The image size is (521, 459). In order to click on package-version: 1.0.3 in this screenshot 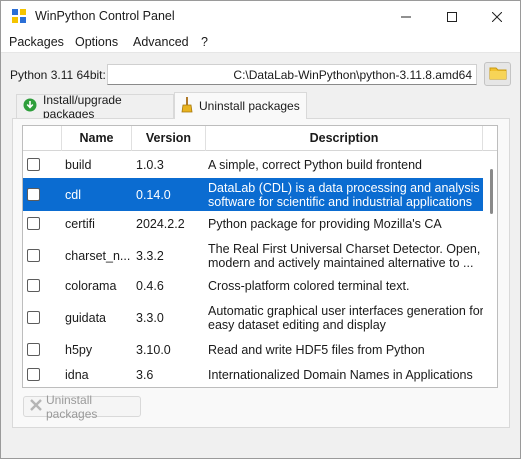, I will do `click(150, 164)`.